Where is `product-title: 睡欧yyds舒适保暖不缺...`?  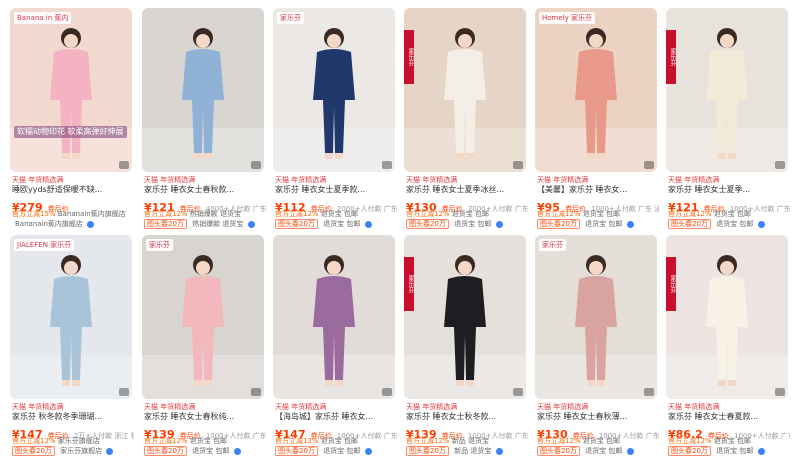 product-title: 睡欧yyds舒适保暖不缺... is located at coordinates (73, 189).